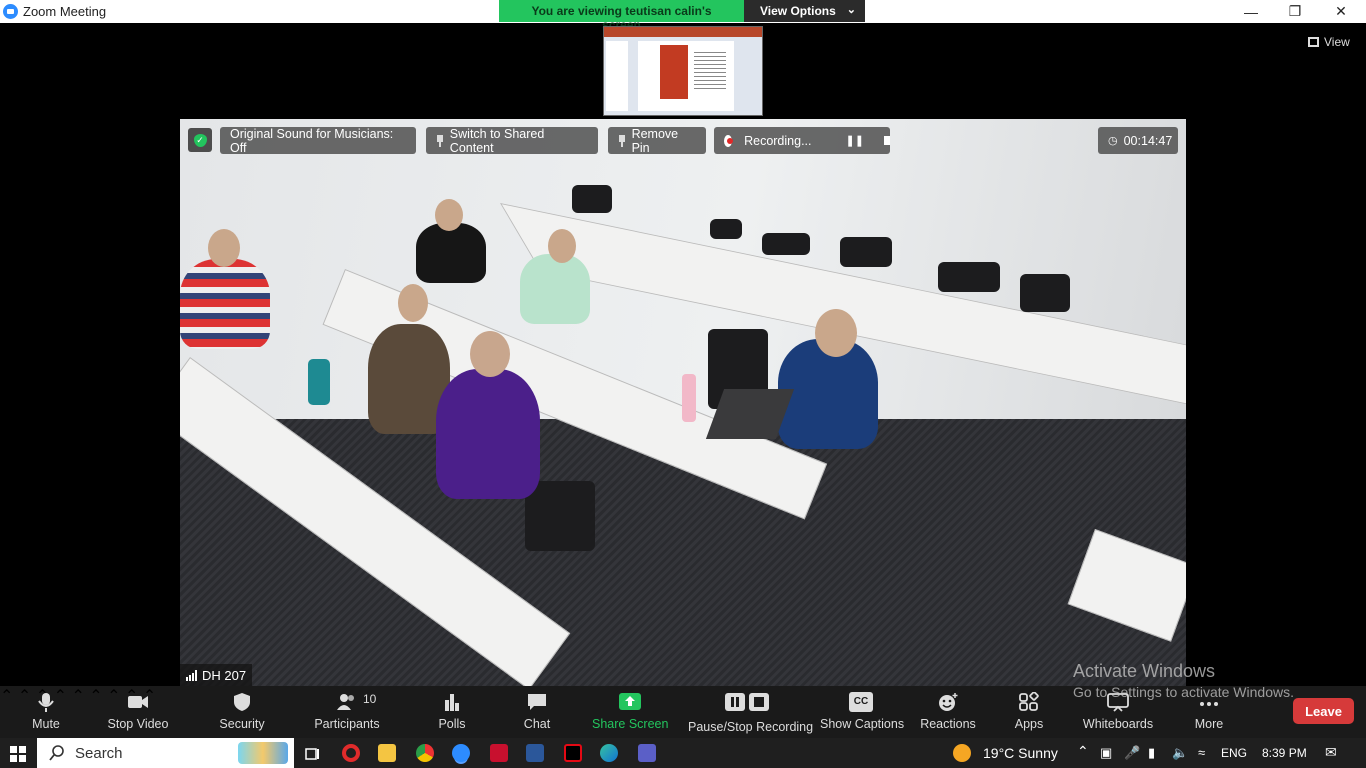  Describe the element at coordinates (224, 675) in the screenshot. I see `participant-name: DH 207` at that location.